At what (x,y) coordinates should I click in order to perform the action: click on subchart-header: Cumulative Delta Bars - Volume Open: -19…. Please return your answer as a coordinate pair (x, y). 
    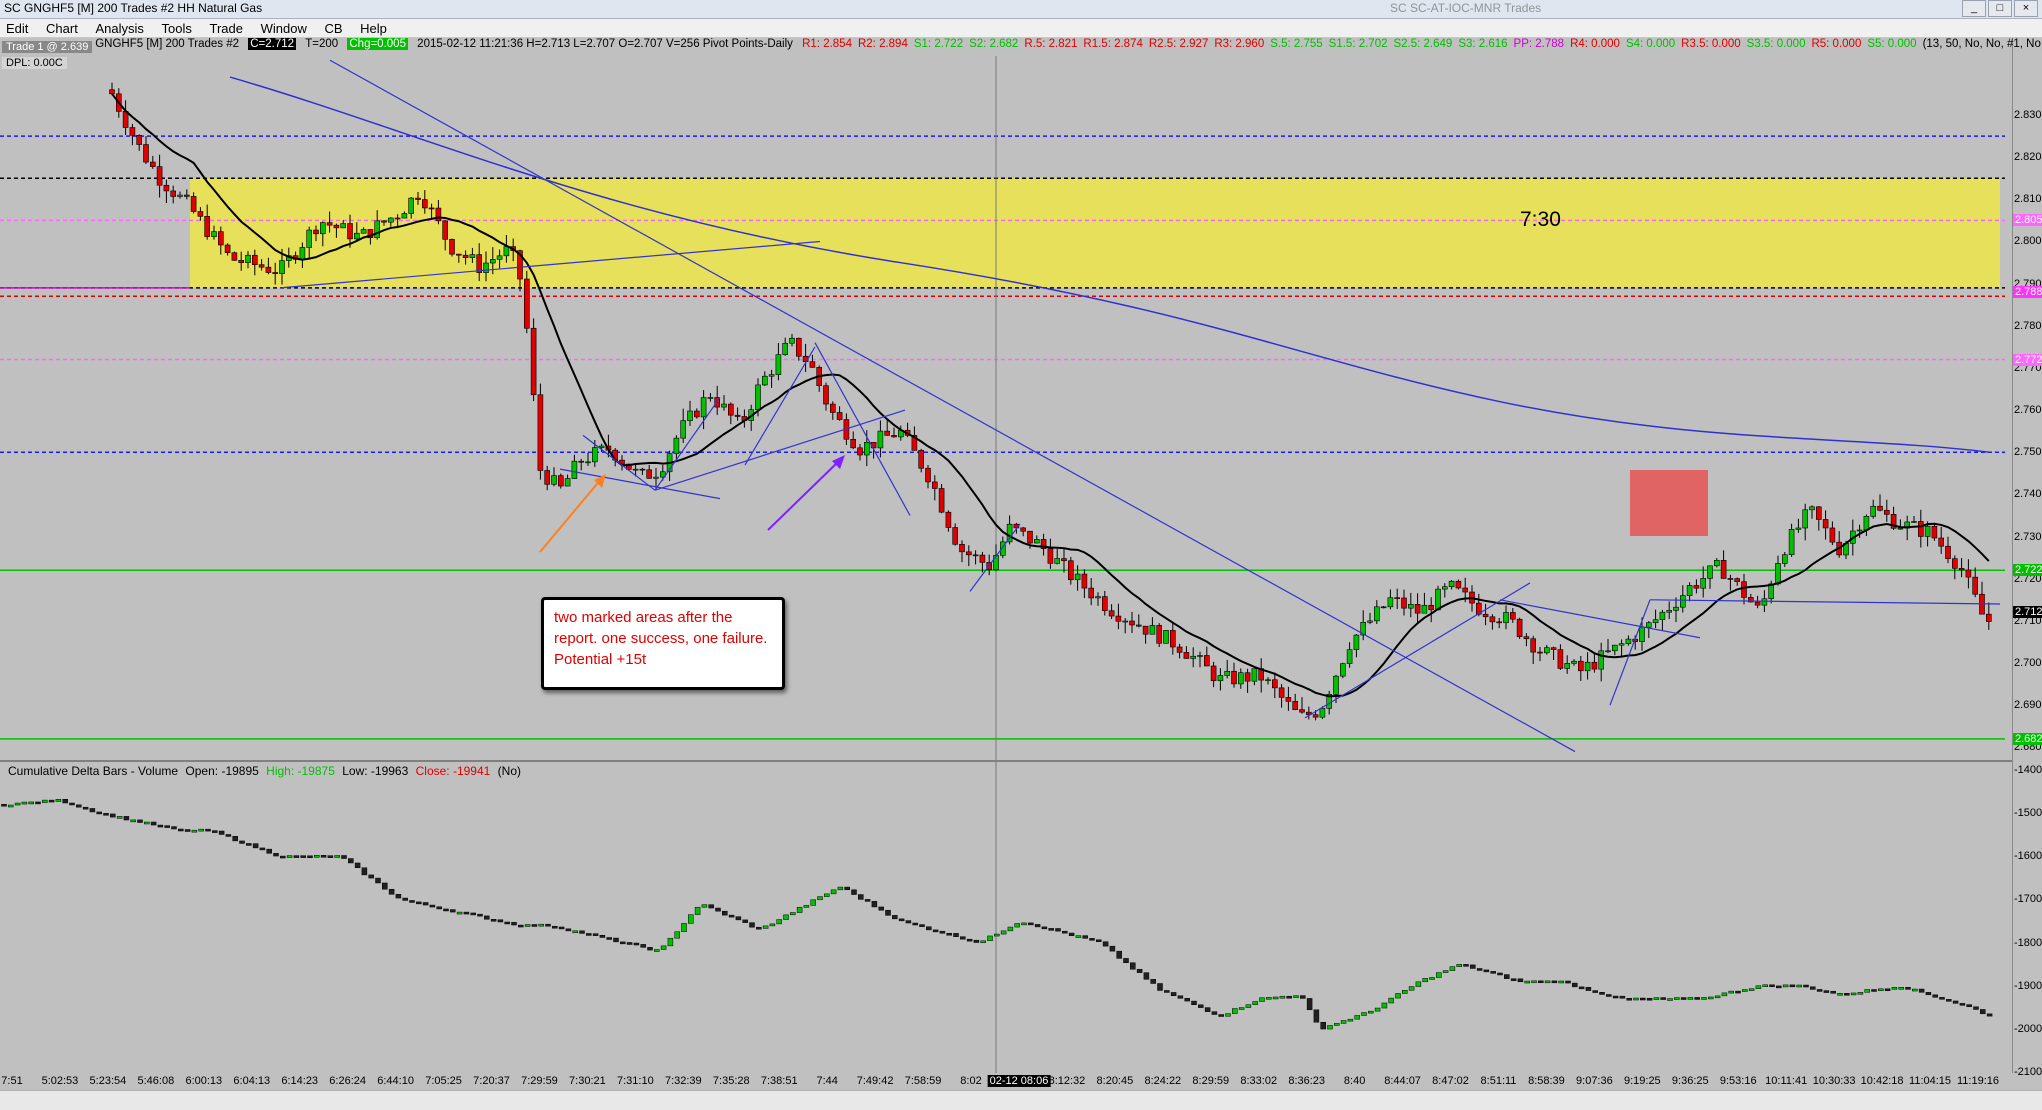
    Looking at the image, I should click on (266, 771).